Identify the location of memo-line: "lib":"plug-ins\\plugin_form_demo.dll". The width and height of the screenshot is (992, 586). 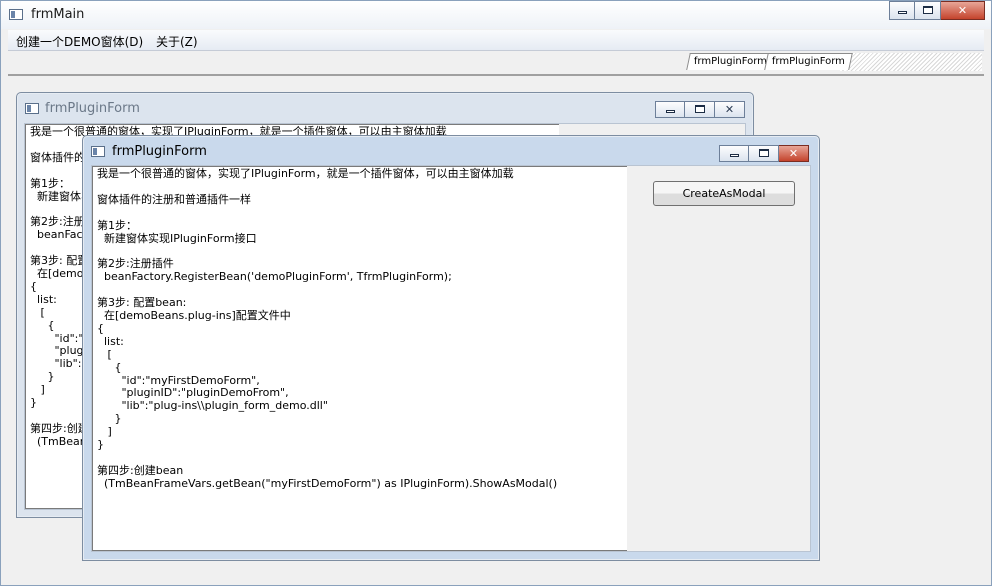
(212, 406).